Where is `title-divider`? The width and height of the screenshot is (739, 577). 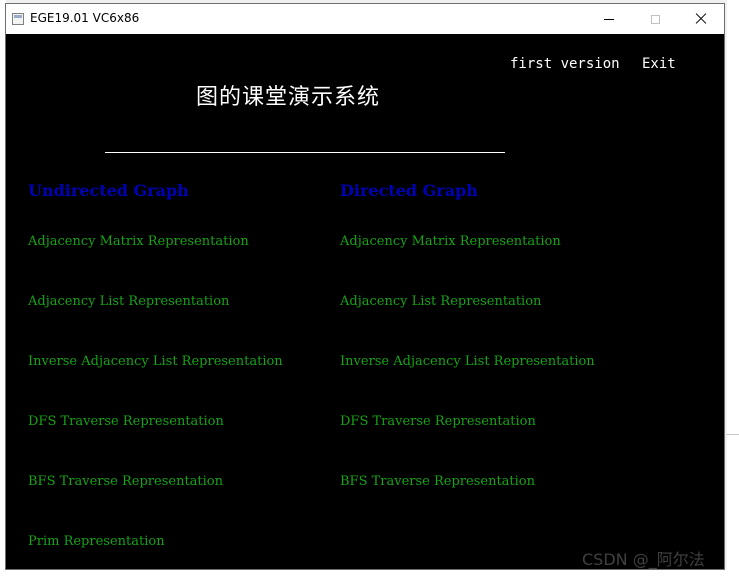
title-divider is located at coordinates (305, 152).